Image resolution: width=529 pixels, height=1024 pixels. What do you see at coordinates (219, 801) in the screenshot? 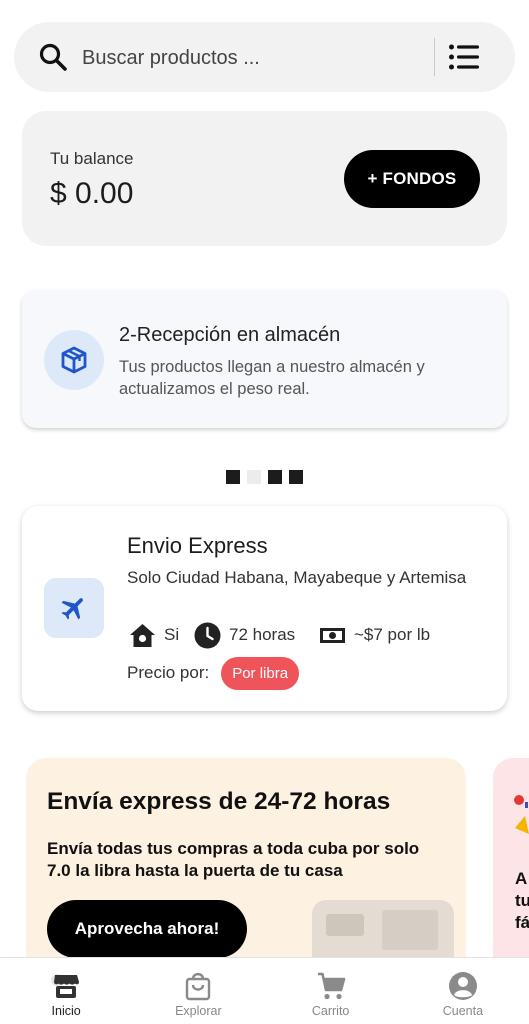
I see `promo-title: Envía express de 24-72 horas` at bounding box center [219, 801].